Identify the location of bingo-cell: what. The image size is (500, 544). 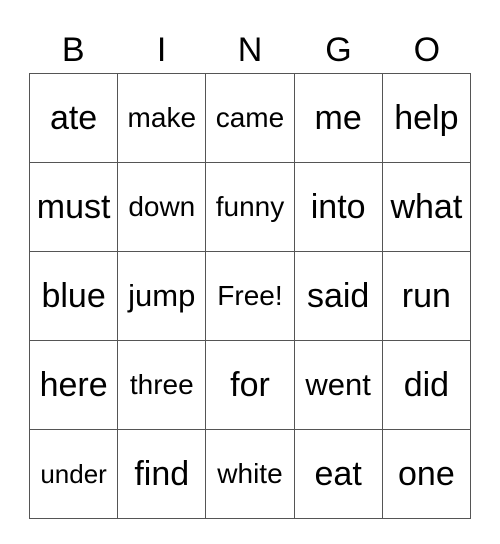
(426, 207).